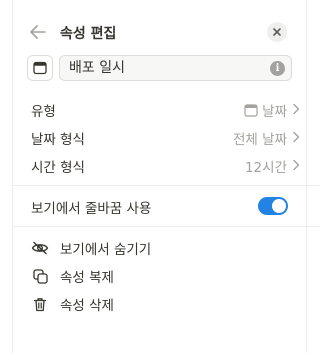  I want to click on time-format-row: 시간 형식 12시간, so click(159, 165).